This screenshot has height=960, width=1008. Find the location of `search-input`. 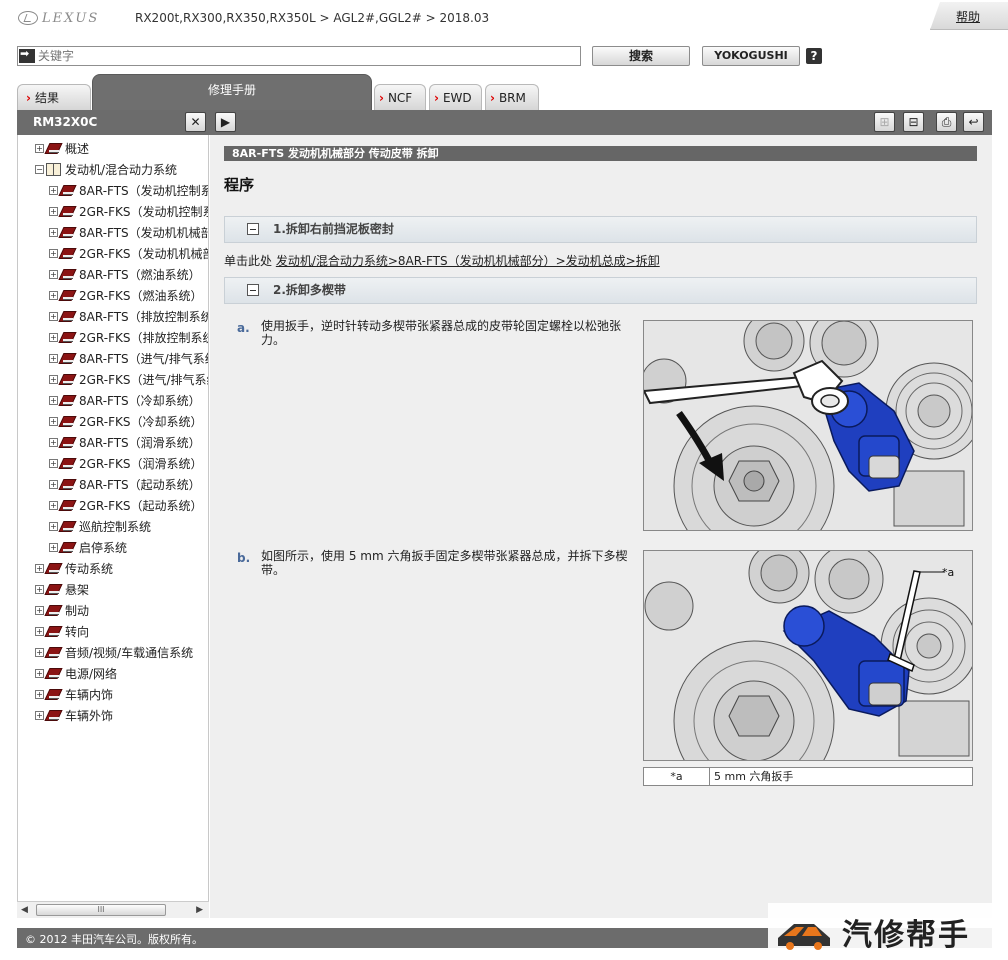

search-input is located at coordinates (307, 56).